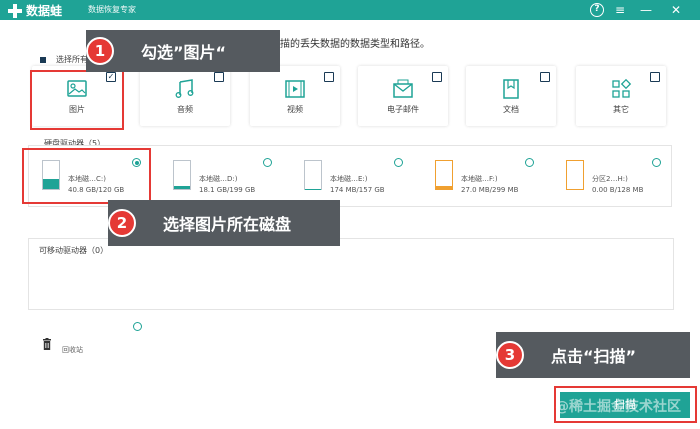  I want to click on callout-3-text: 点击“扫描”, so click(594, 356).